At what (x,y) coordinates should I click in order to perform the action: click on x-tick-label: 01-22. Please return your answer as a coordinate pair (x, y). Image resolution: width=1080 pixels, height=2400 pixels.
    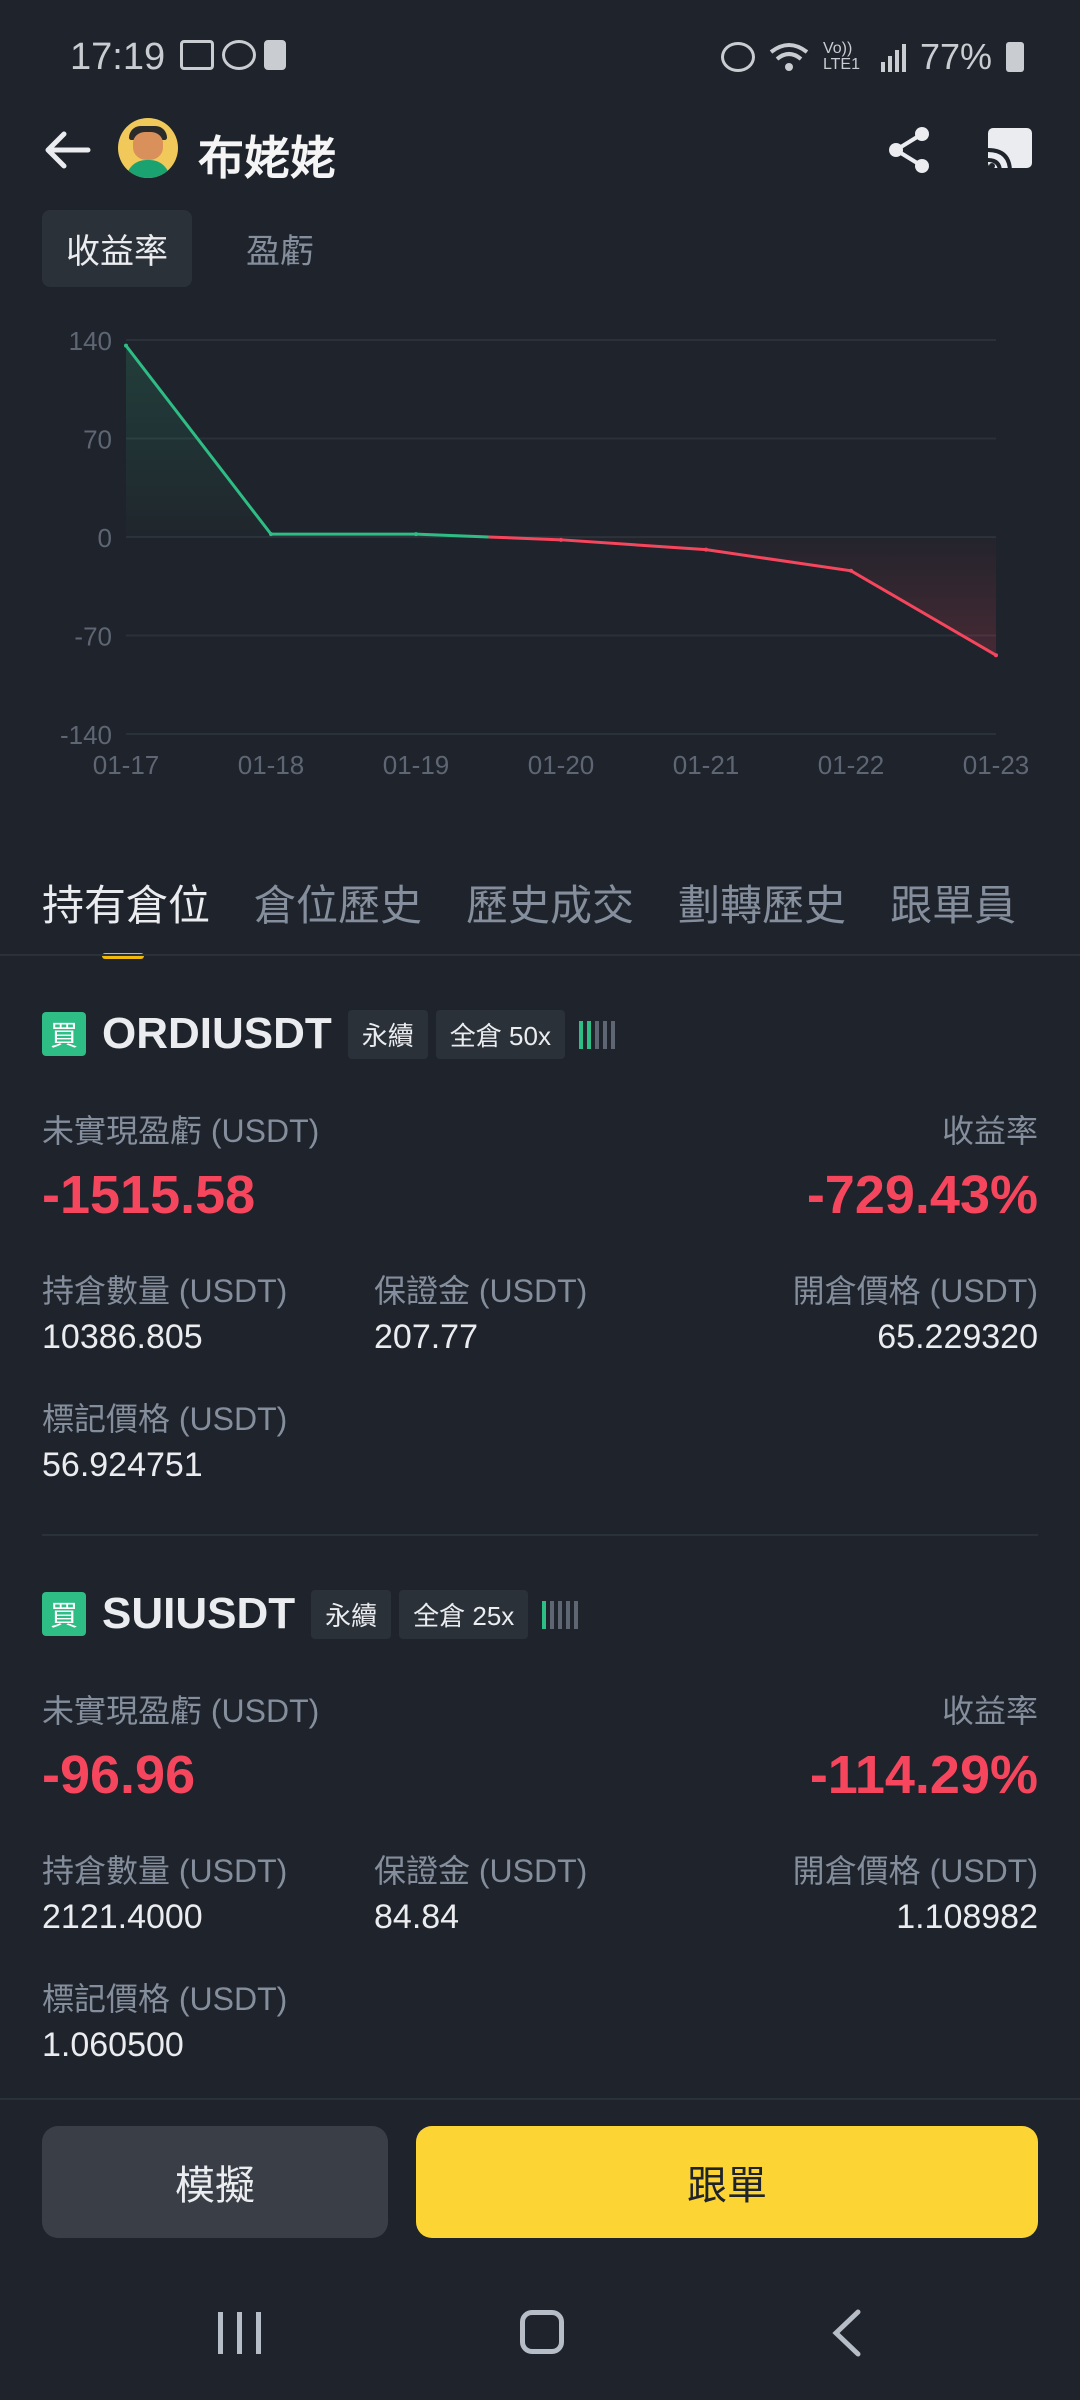
    Looking at the image, I should click on (851, 765).